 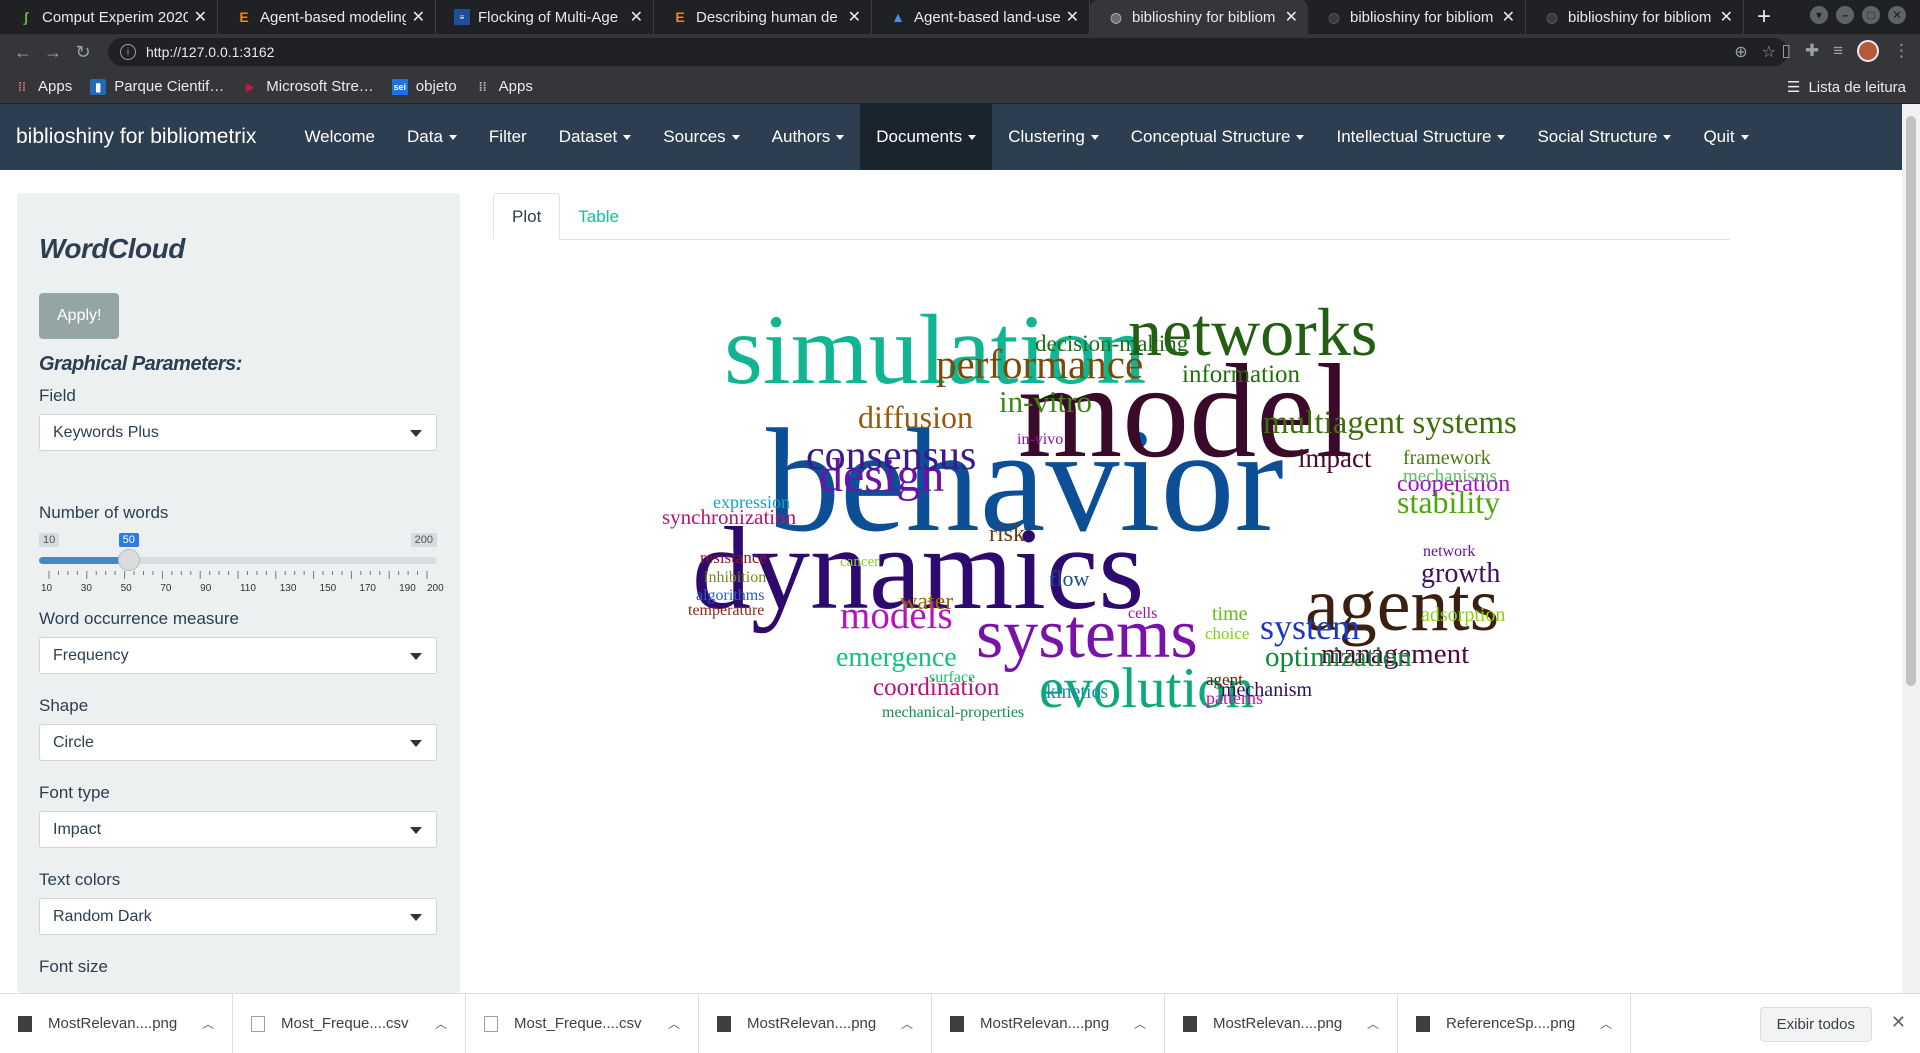 What do you see at coordinates (23, 52) in the screenshot?
I see `back-icon: ←` at bounding box center [23, 52].